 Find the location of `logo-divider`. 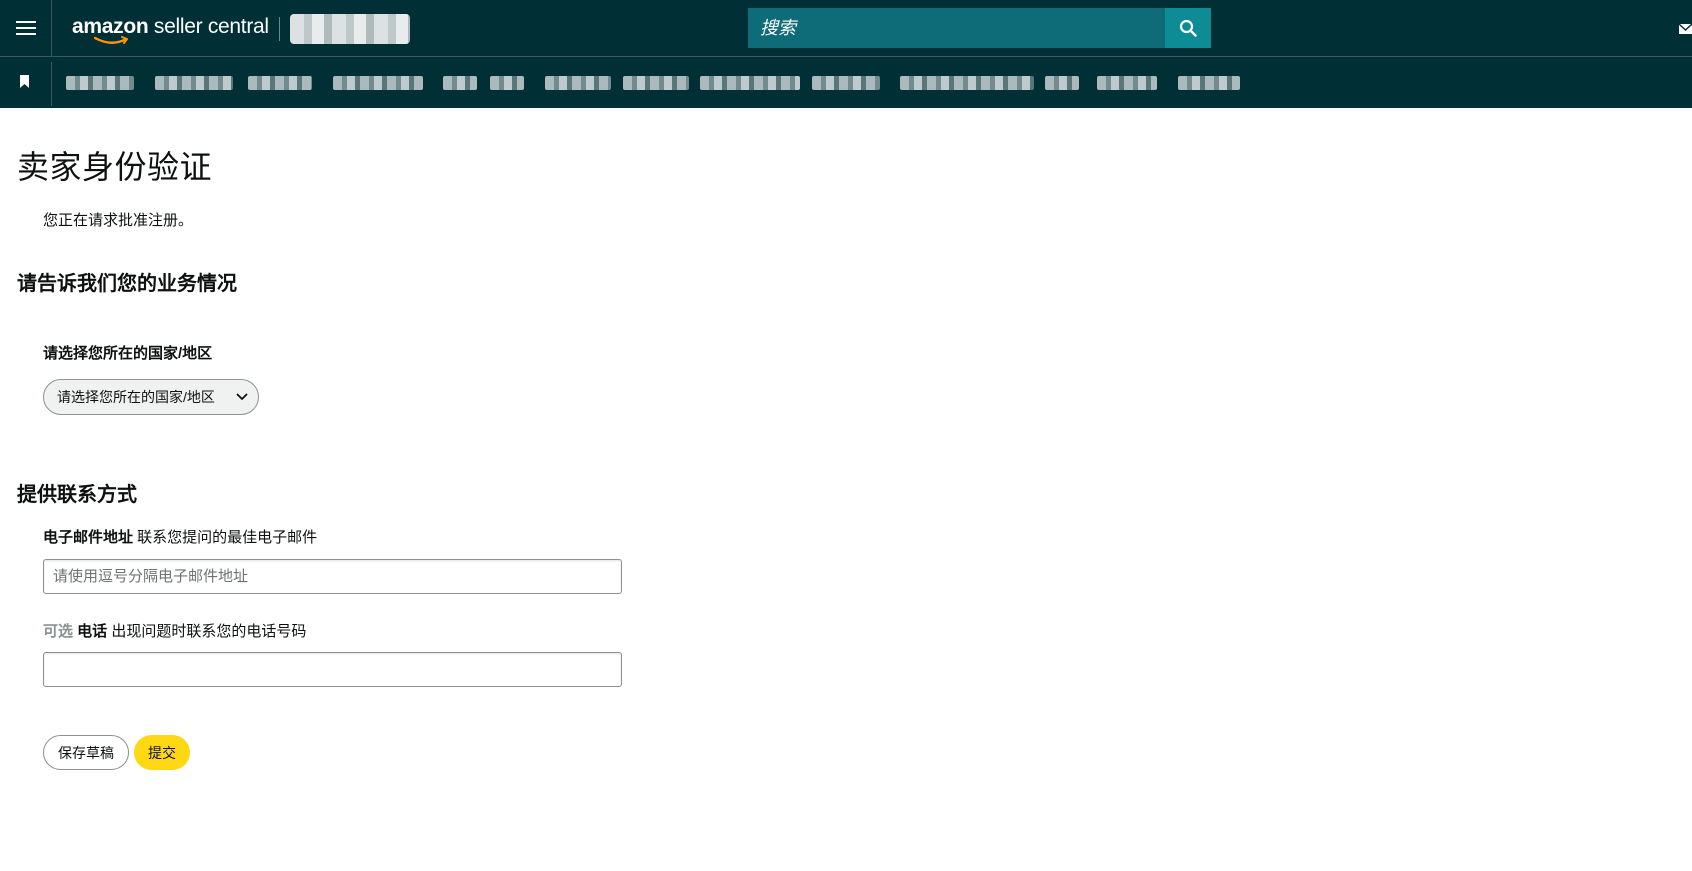

logo-divider is located at coordinates (279, 29).